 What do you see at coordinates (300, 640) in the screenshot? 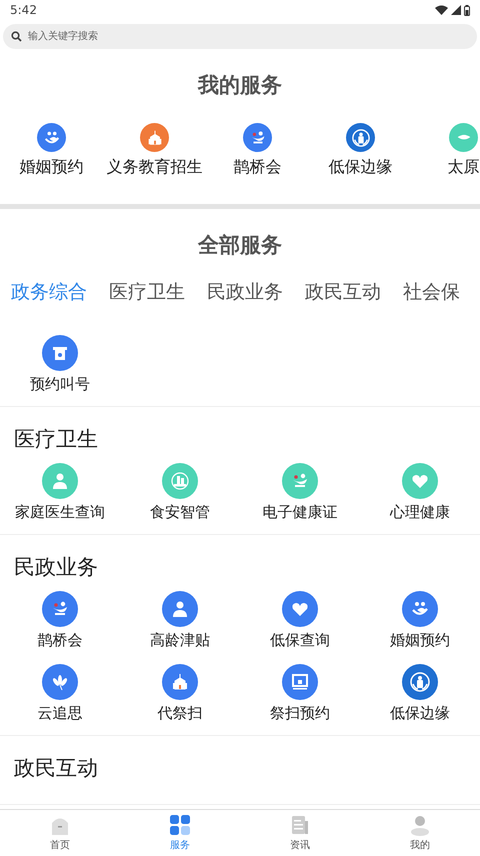
I see `service-label: 低保查询` at bounding box center [300, 640].